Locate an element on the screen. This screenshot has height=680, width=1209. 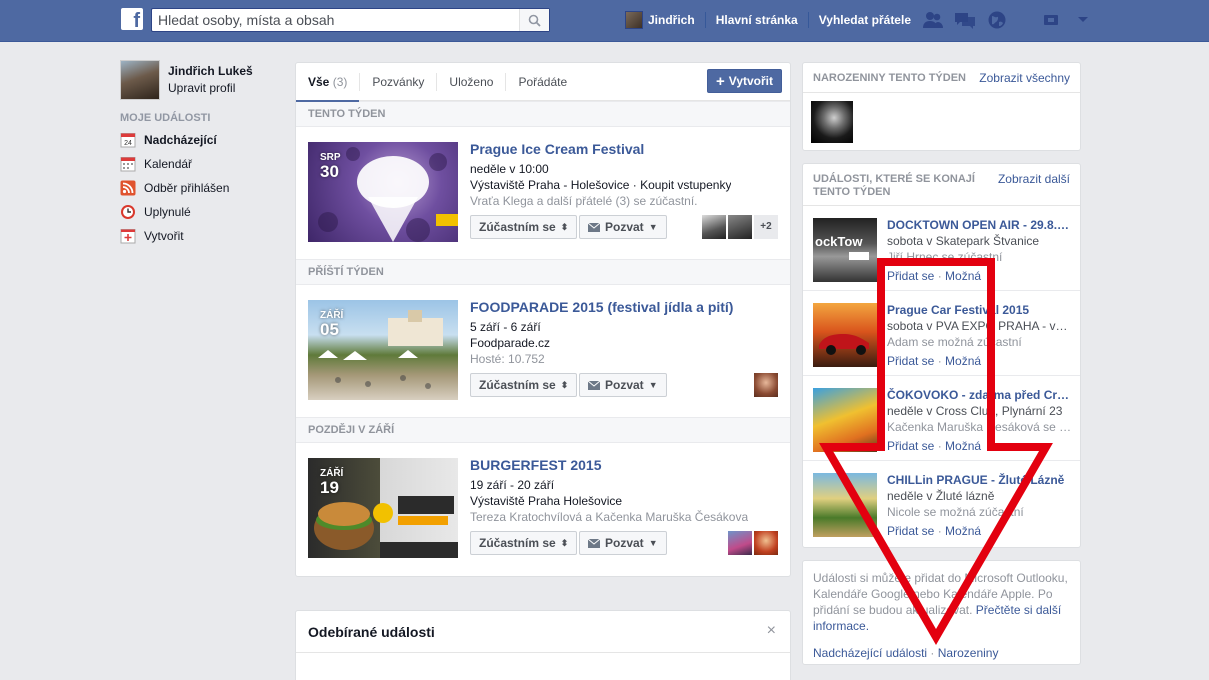
event-details: sobota v PVA EXPO PRAHA - výstaviště is located at coordinates (980, 326).